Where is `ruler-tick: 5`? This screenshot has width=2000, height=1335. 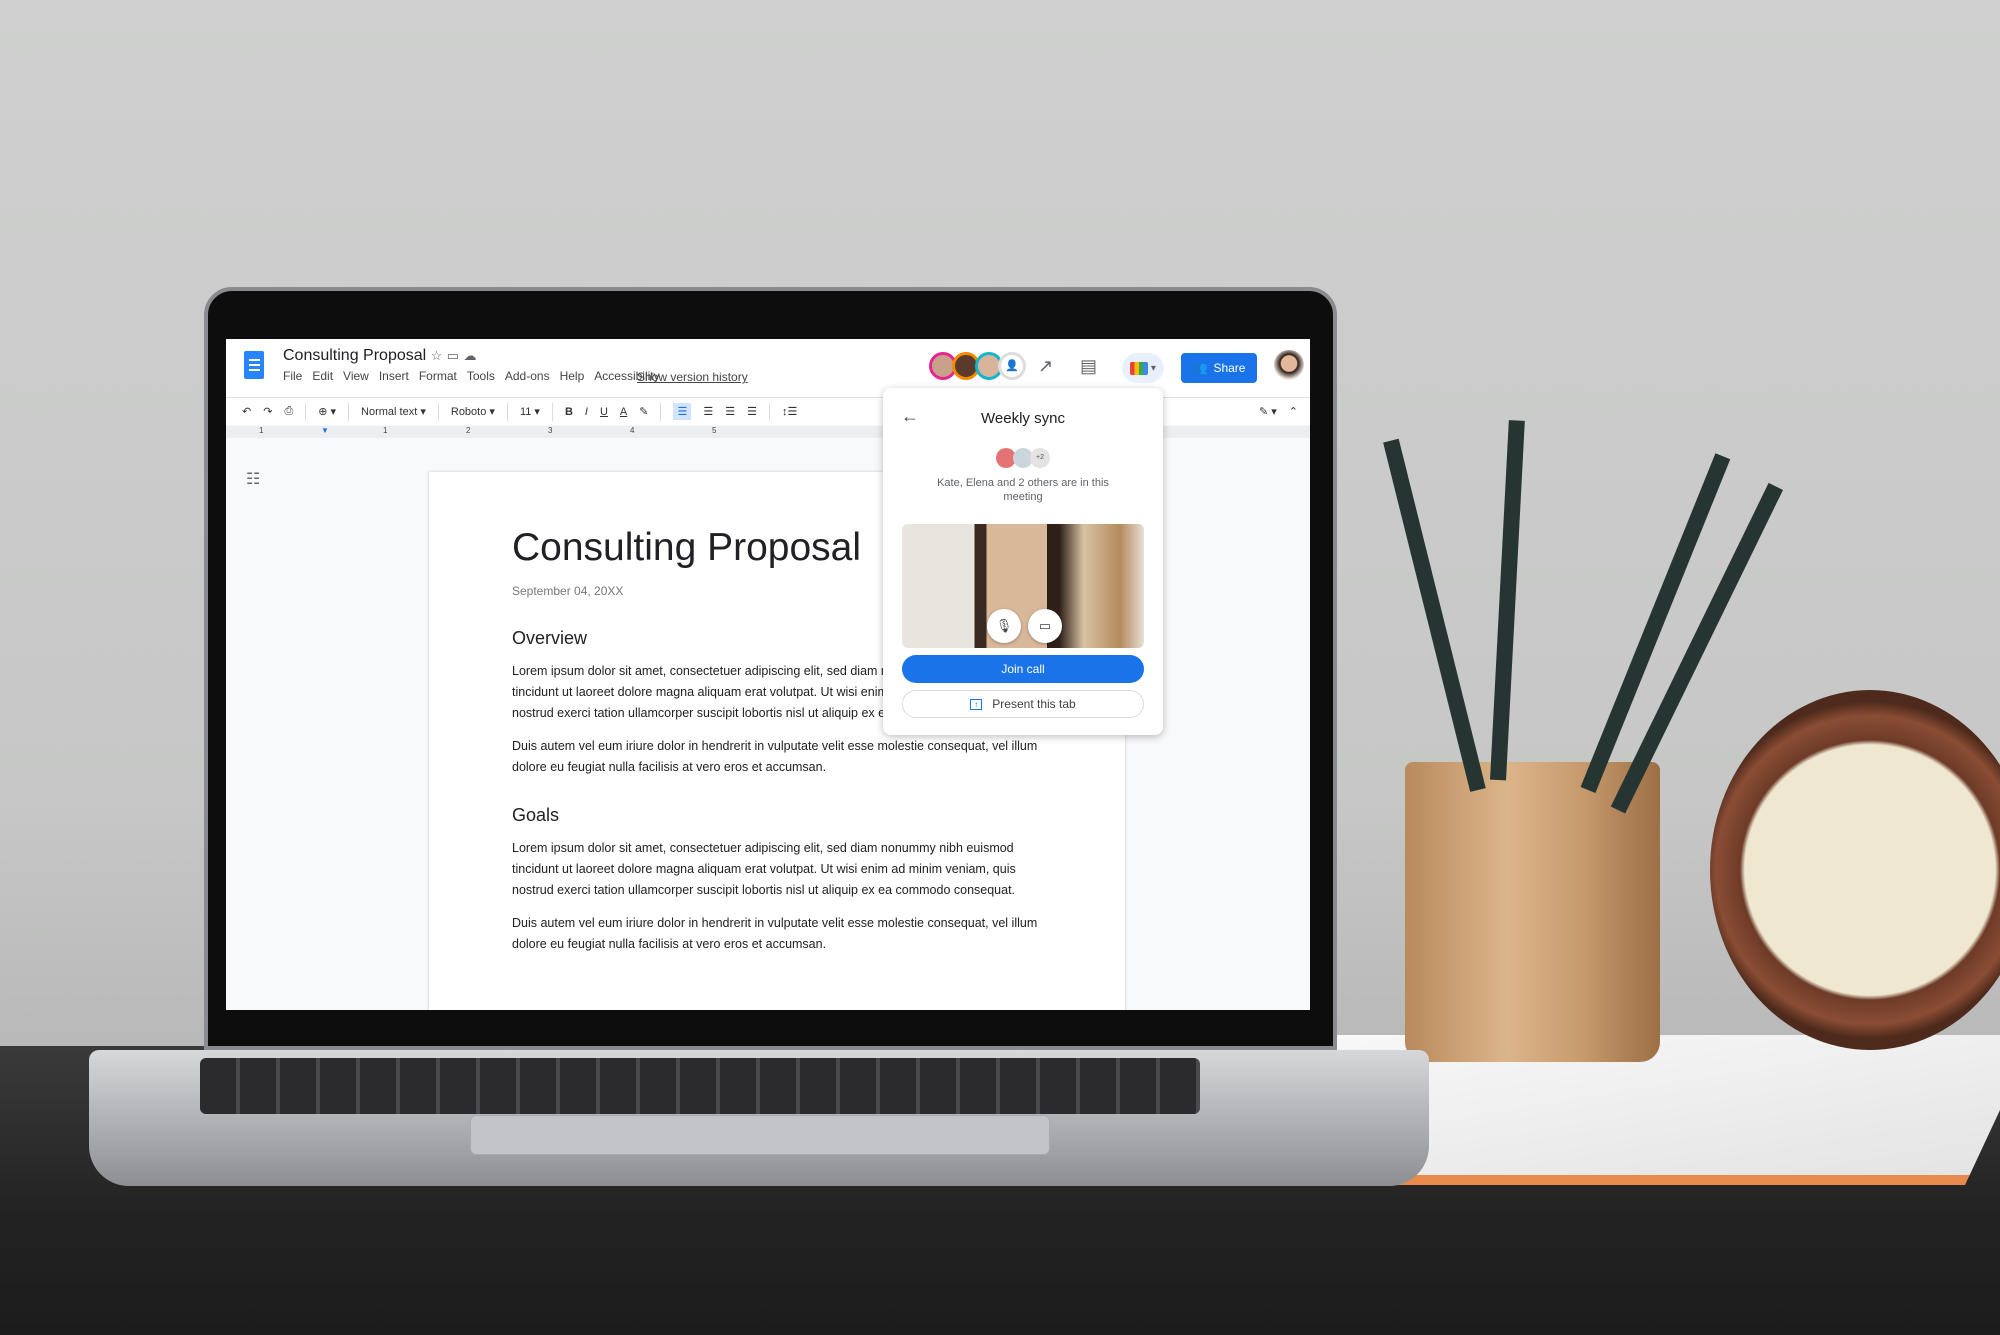 ruler-tick: 5 is located at coordinates (714, 430).